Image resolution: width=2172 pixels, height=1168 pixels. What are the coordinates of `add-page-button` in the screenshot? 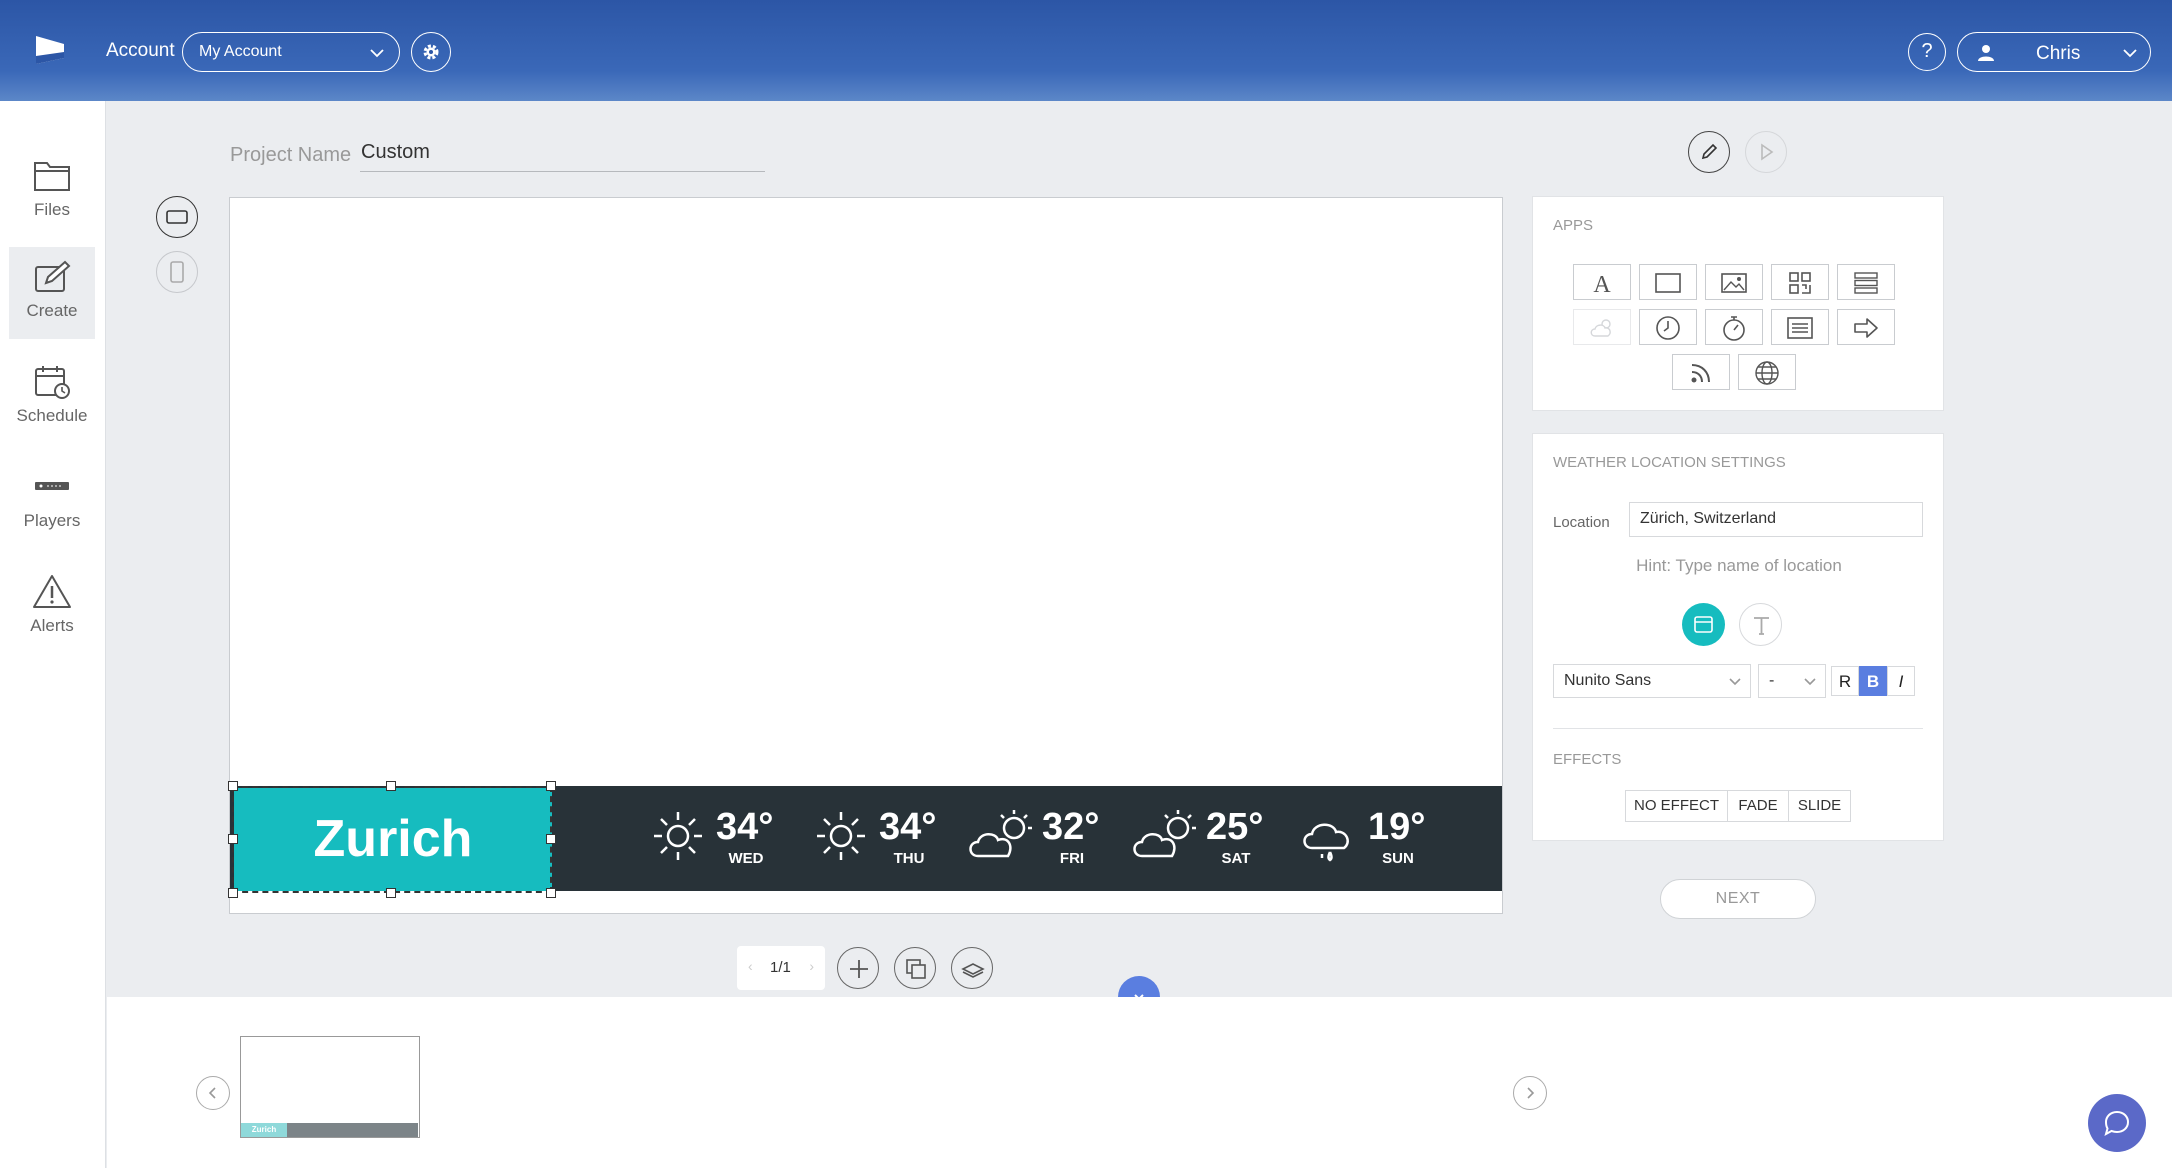 It's located at (858, 968).